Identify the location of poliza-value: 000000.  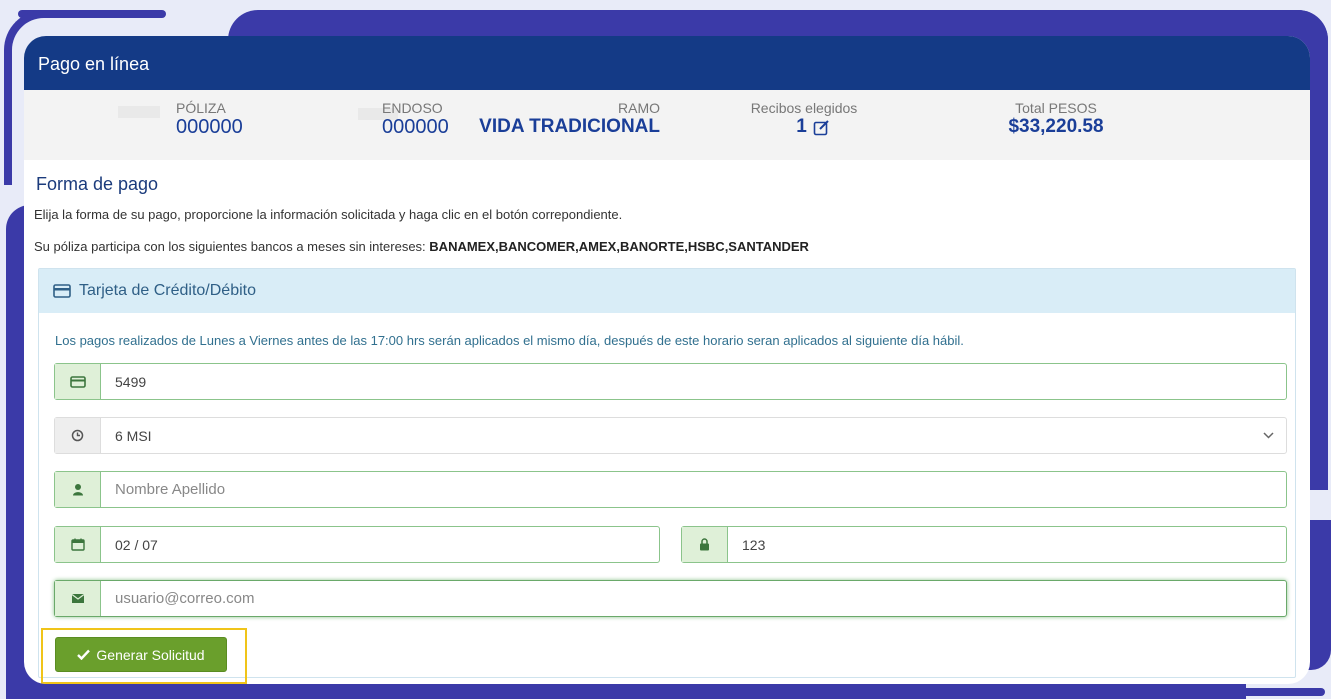
(209, 127).